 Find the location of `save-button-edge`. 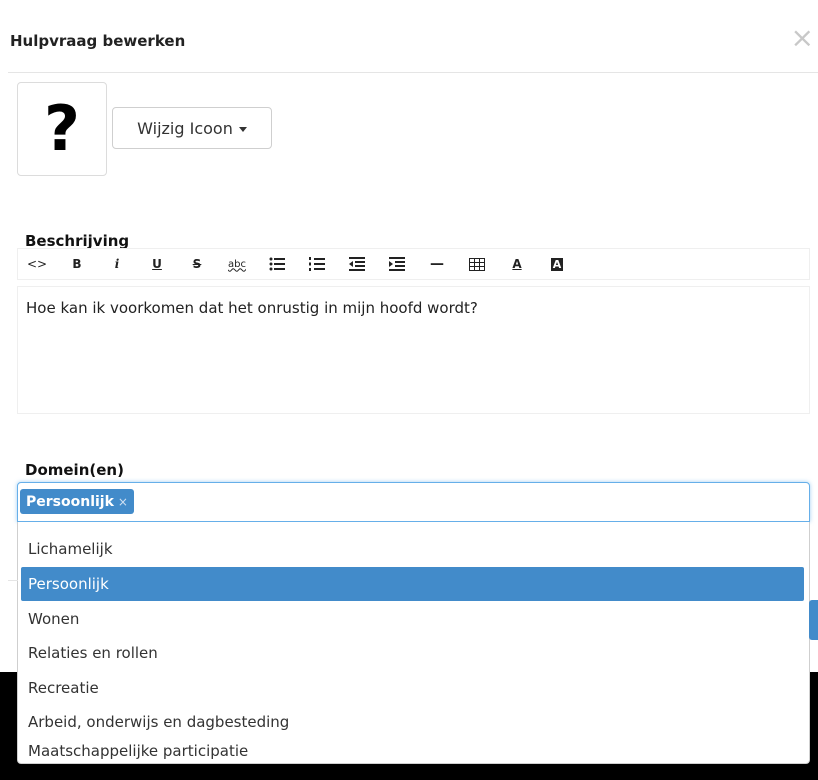

save-button-edge is located at coordinates (813, 620).